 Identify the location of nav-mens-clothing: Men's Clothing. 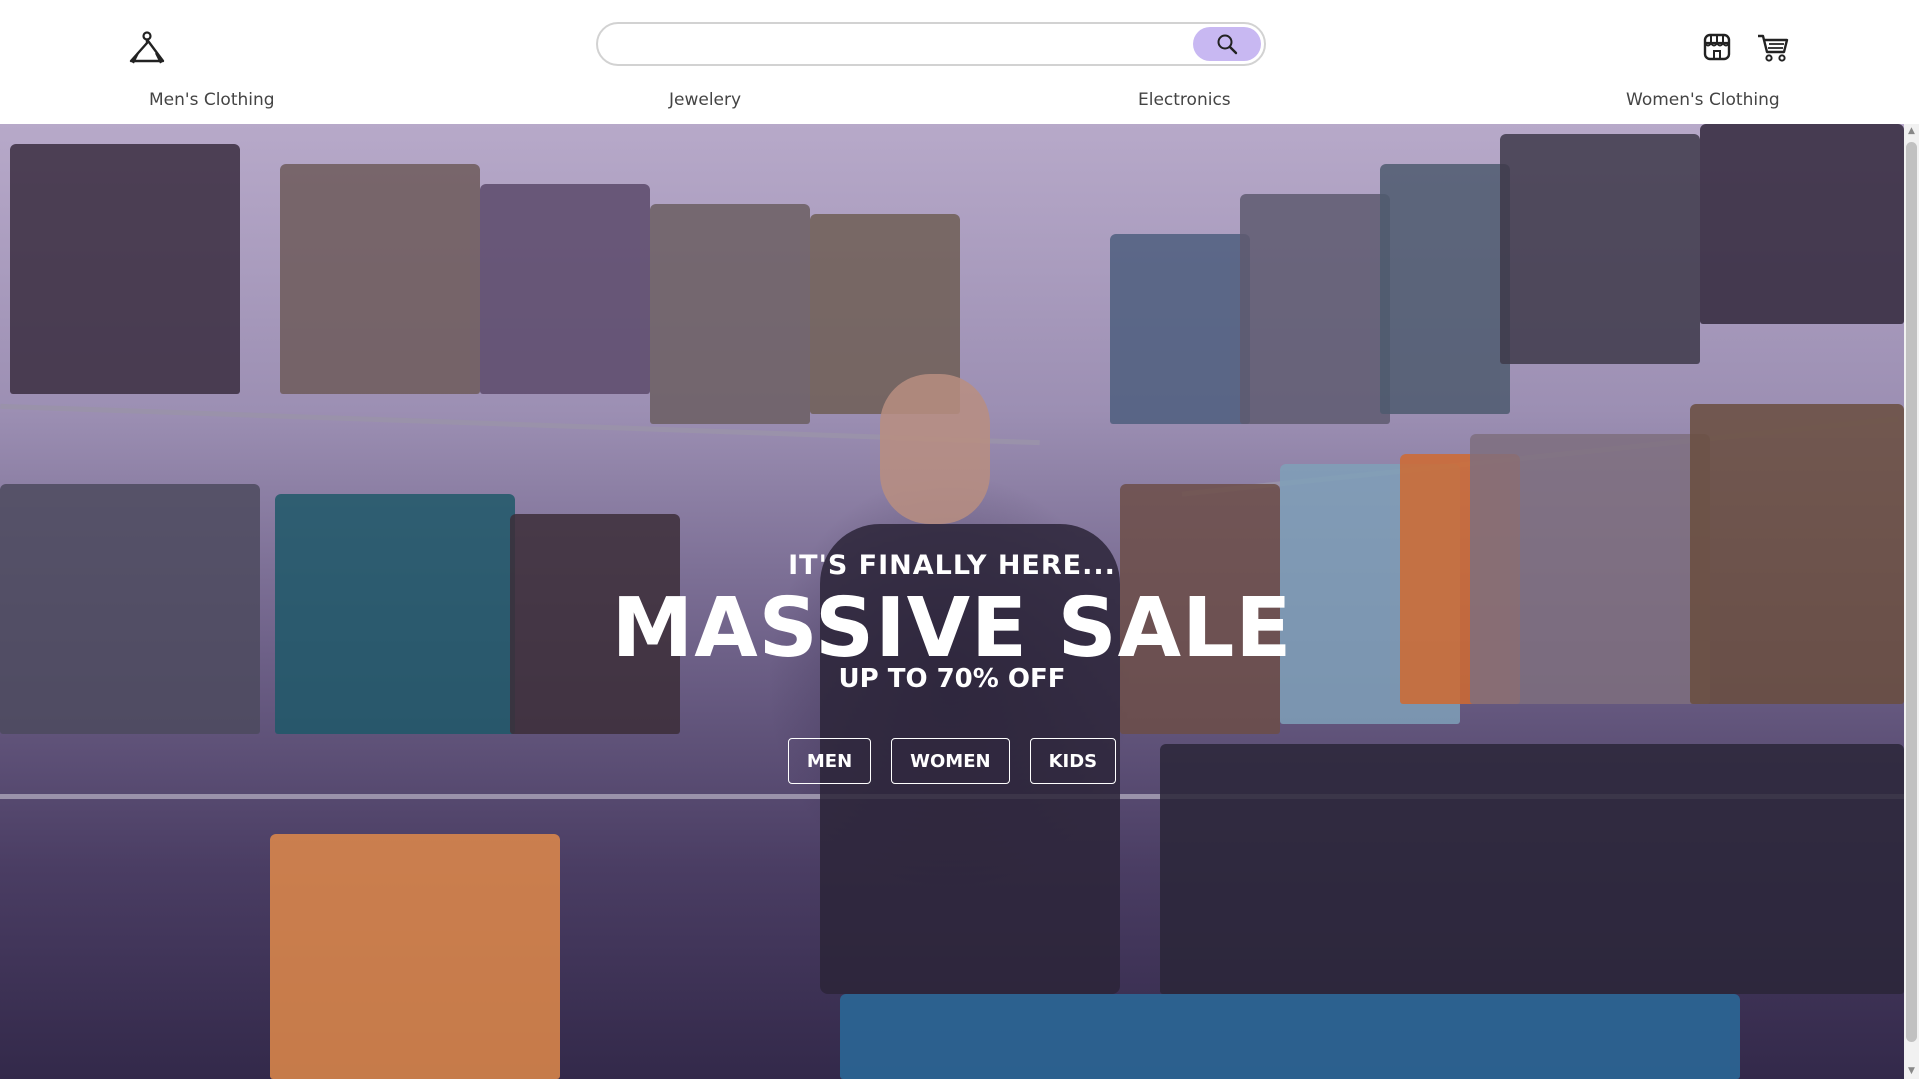
(212, 100).